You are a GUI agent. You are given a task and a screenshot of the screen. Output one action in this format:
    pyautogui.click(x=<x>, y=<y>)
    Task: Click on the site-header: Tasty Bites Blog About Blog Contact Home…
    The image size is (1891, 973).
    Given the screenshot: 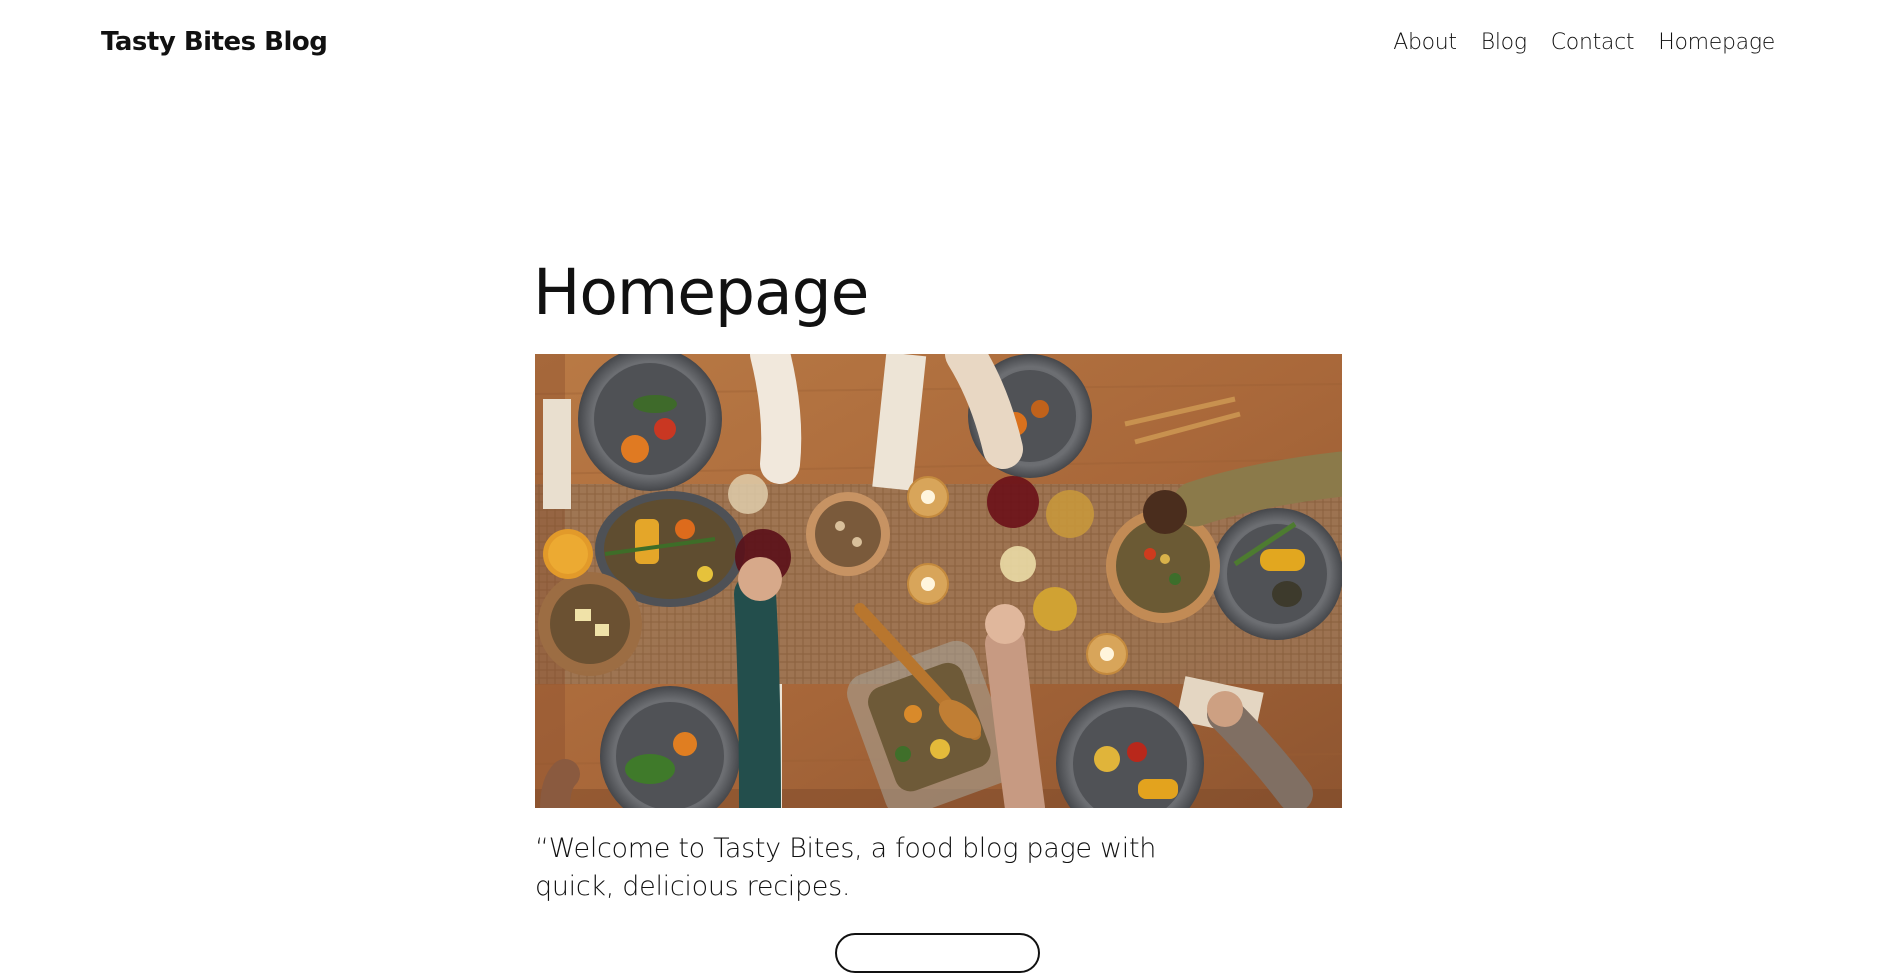 What is the action you would take?
    pyautogui.click(x=945, y=45)
    